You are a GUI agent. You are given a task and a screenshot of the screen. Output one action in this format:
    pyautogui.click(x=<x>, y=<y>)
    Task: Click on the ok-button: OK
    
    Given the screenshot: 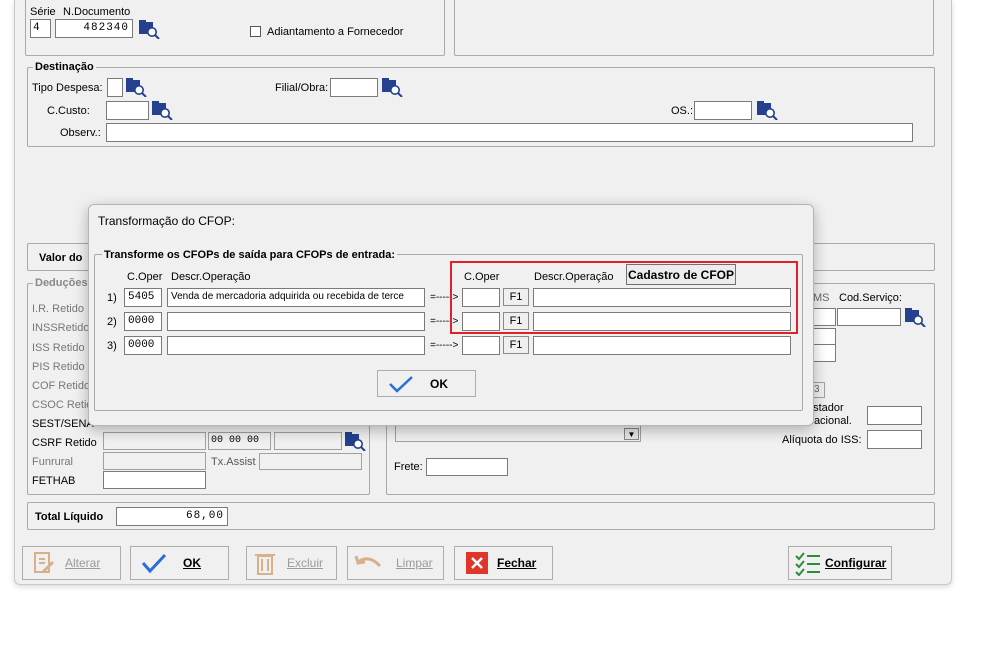 What is the action you would take?
    pyautogui.click(x=179, y=563)
    